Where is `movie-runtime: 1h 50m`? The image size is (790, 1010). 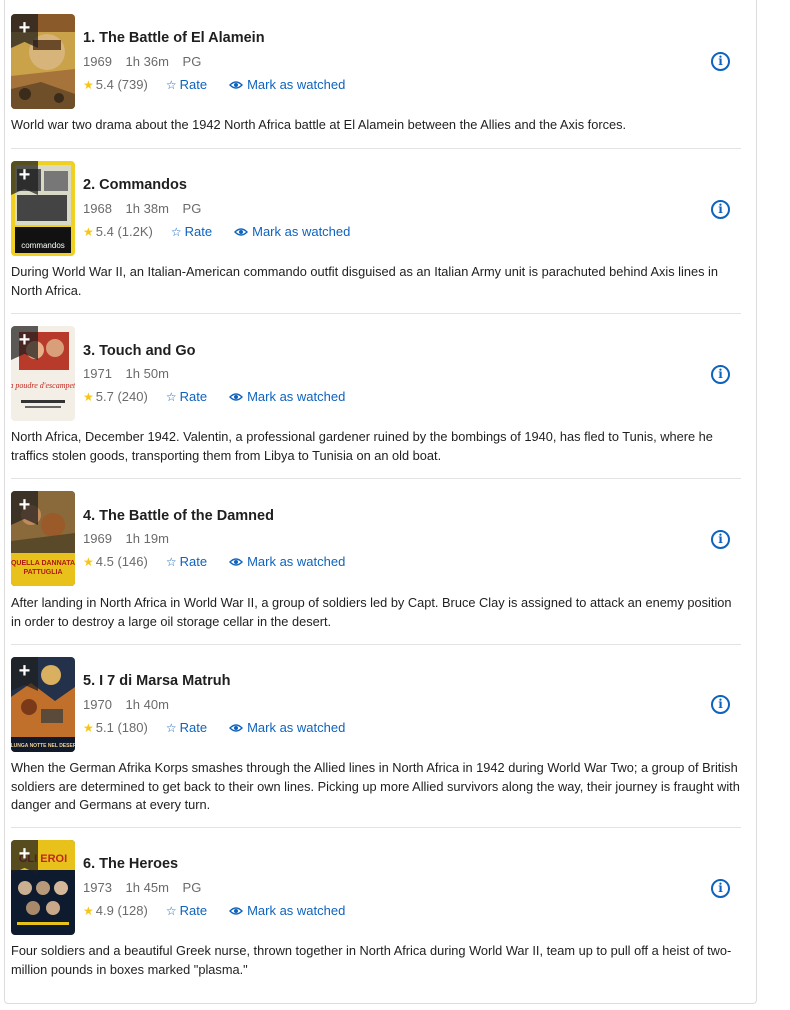 movie-runtime: 1h 50m is located at coordinates (147, 373).